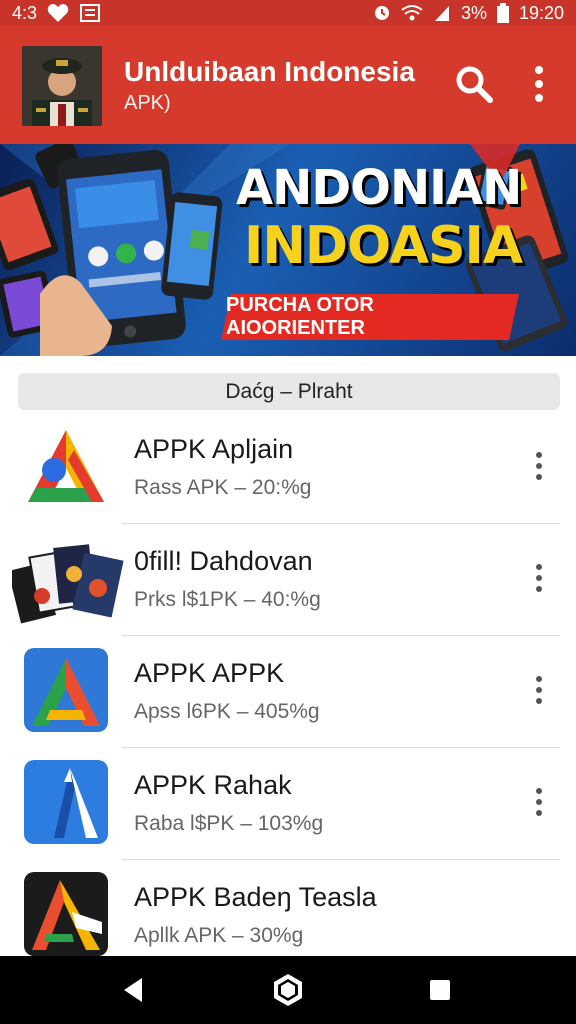  I want to click on heart-icon, so click(58, 13).